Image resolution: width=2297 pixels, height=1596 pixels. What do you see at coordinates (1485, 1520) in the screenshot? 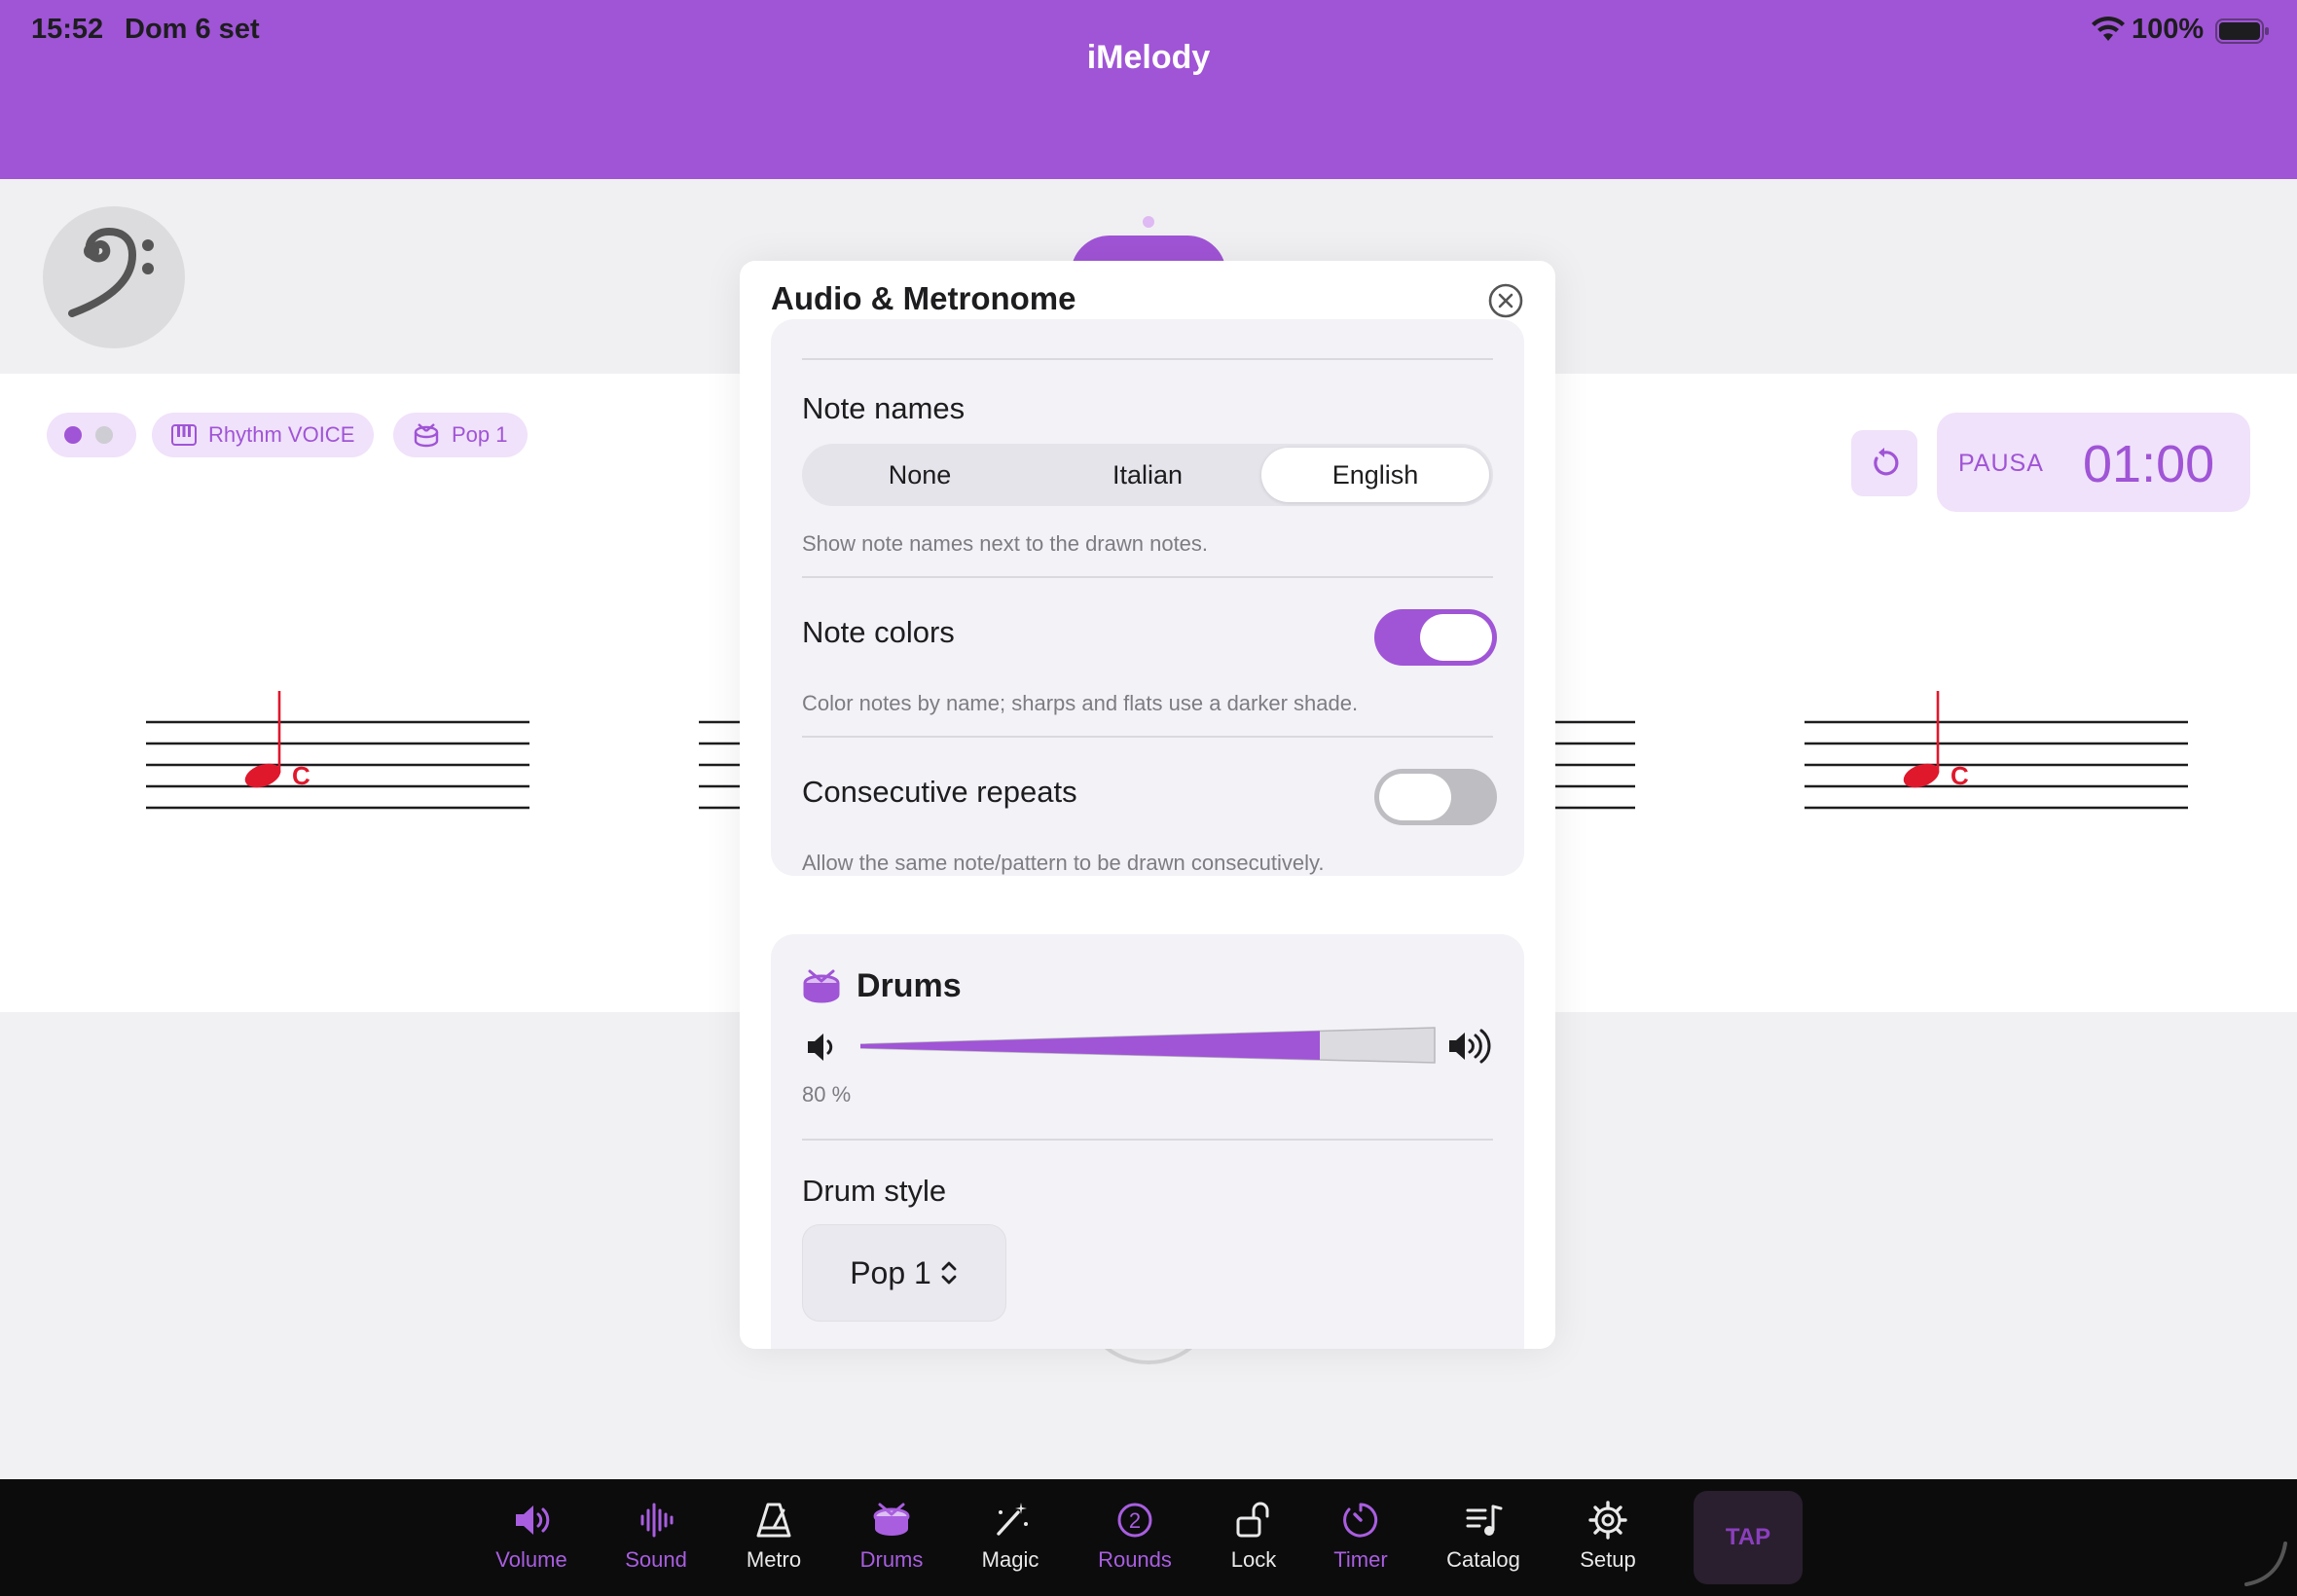
I see `music-list-icon` at bounding box center [1485, 1520].